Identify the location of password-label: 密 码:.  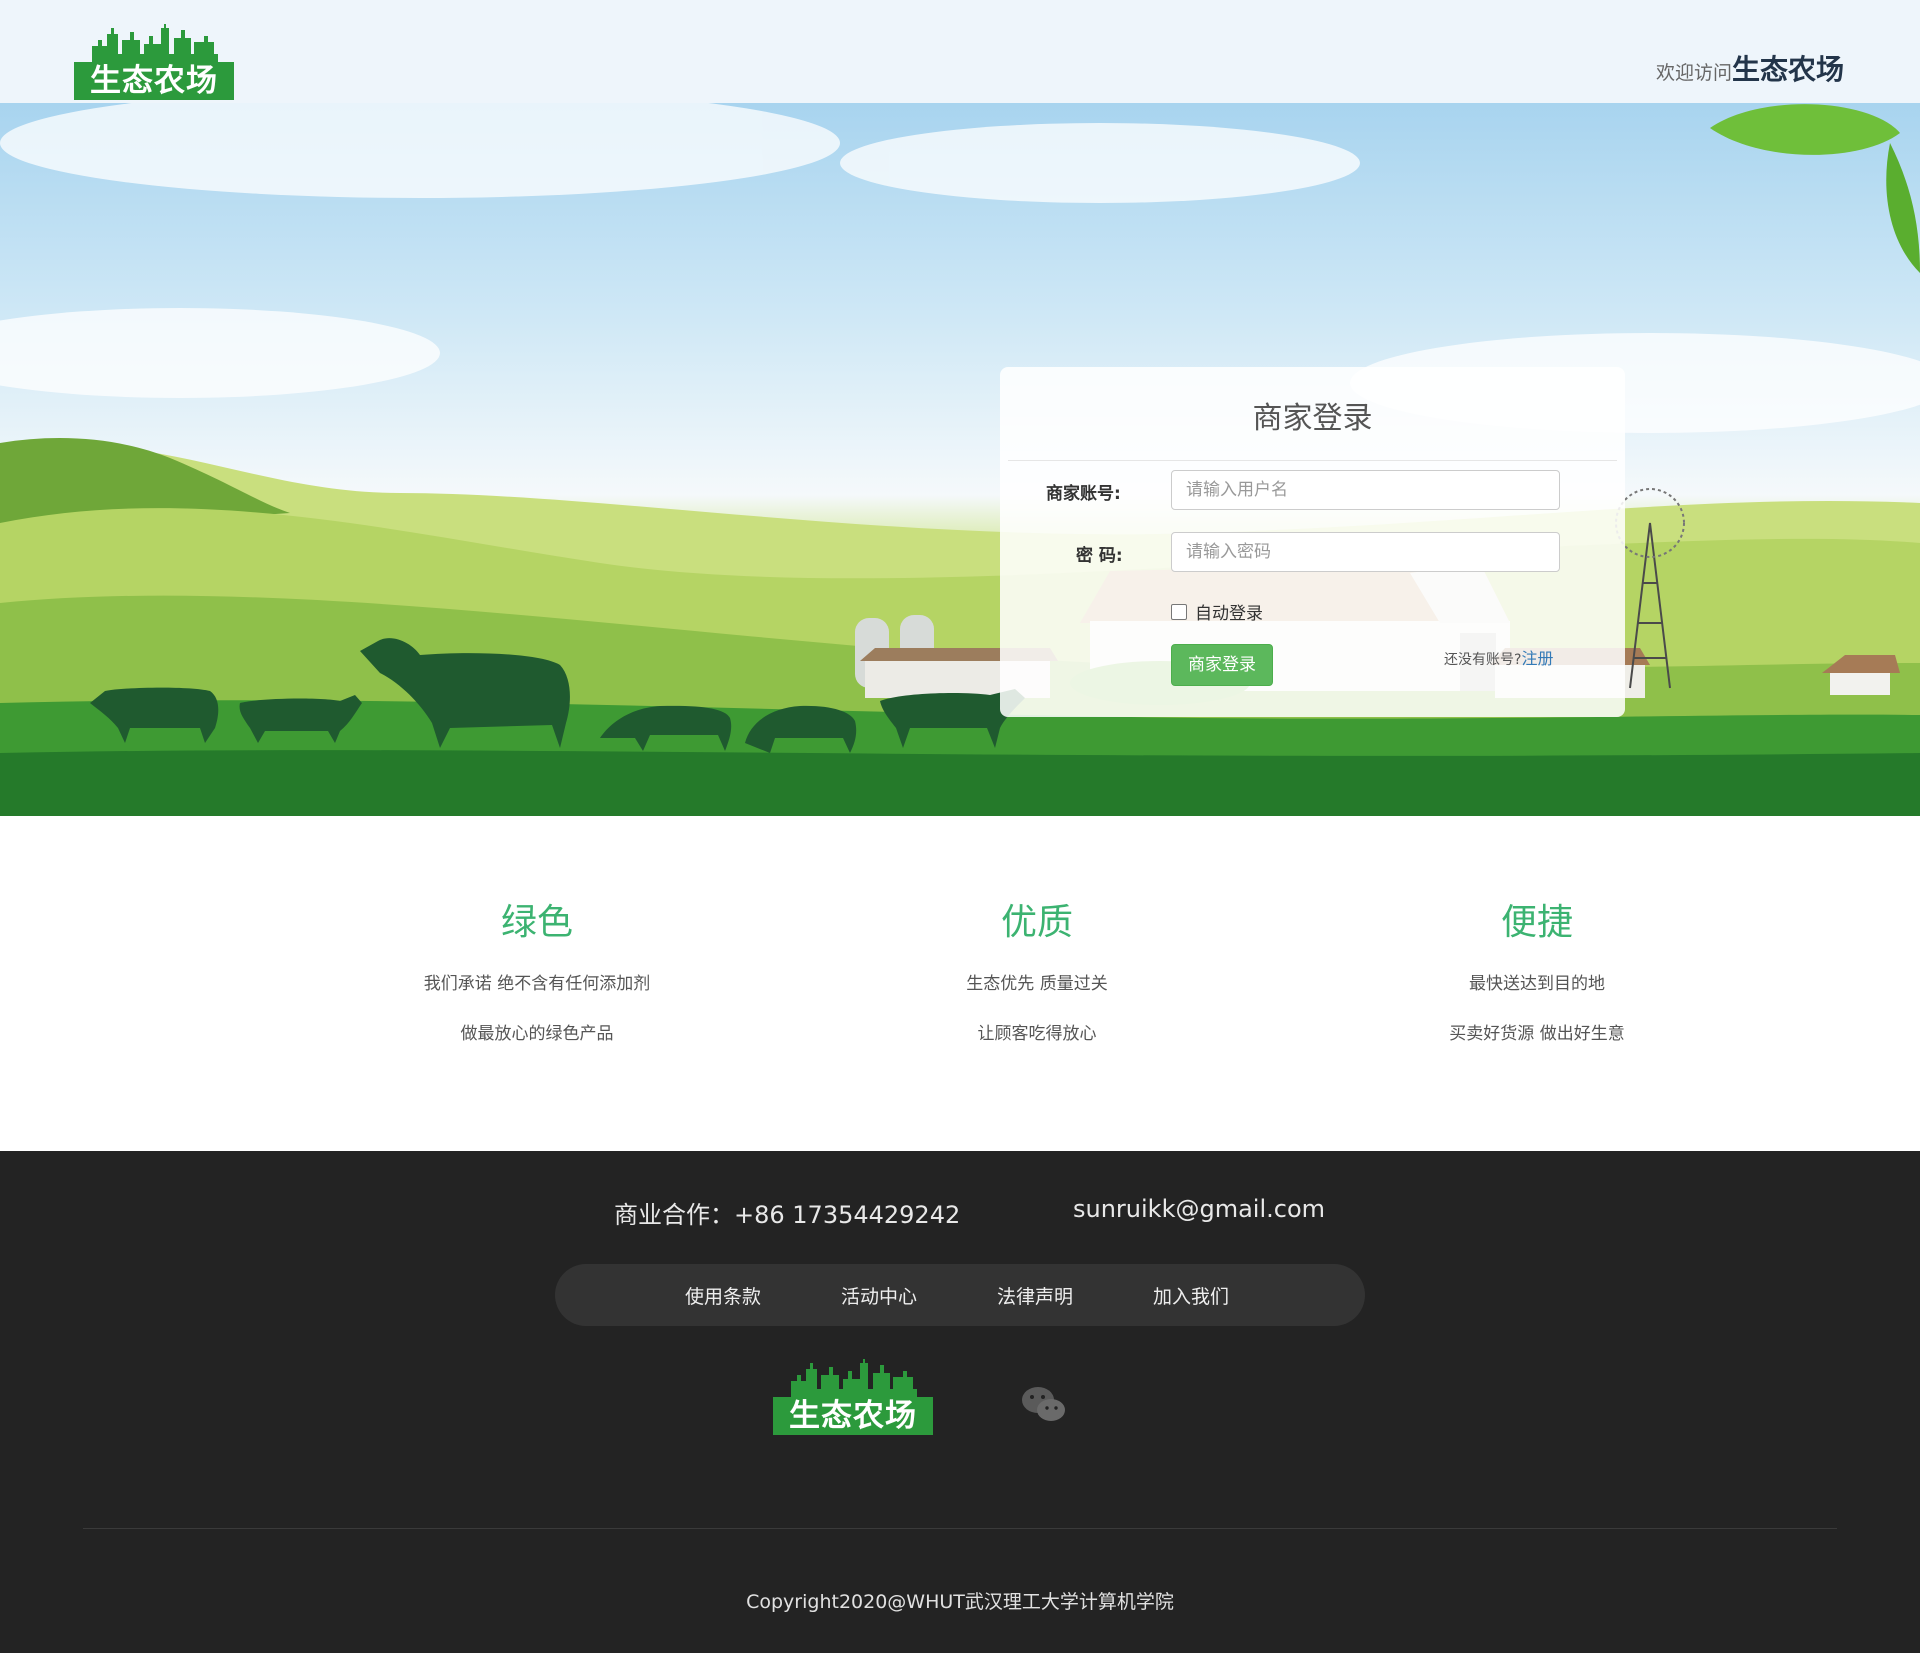
(1099, 556).